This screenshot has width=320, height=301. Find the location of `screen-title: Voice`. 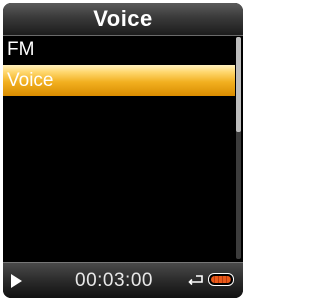

screen-title: Voice is located at coordinates (123, 18).